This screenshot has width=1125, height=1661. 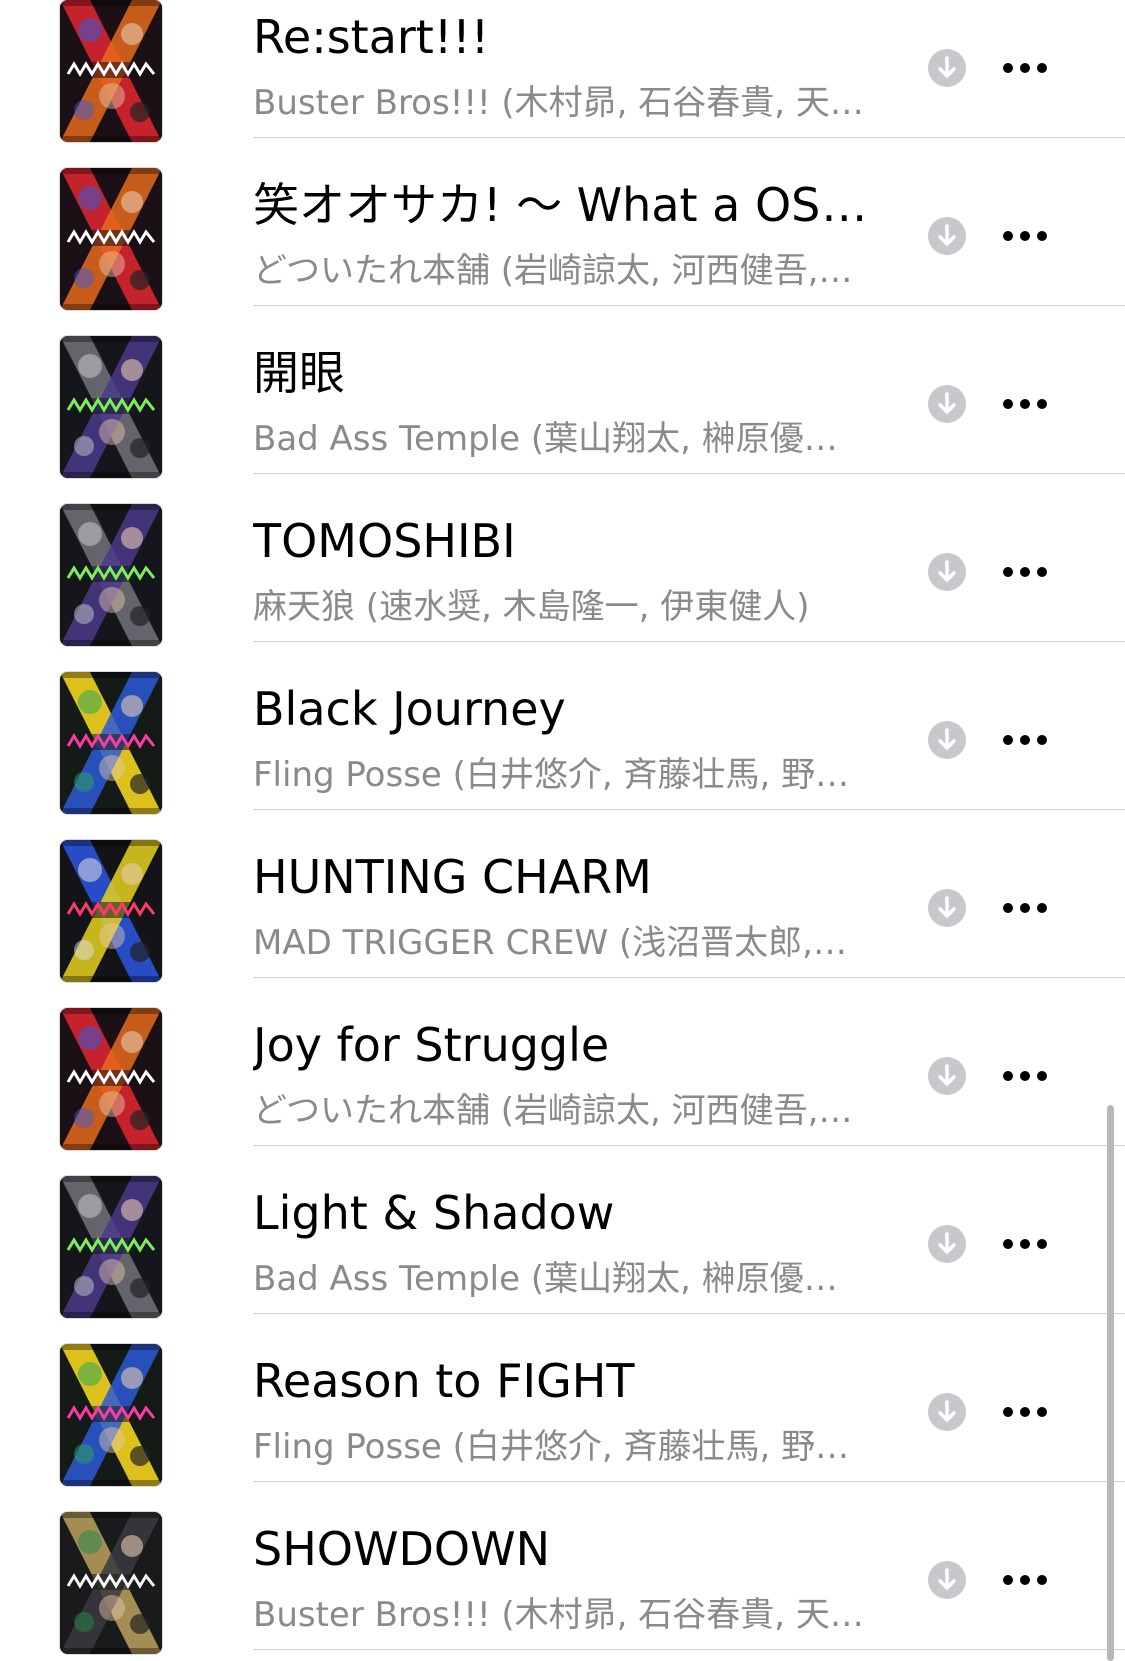 I want to click on song-title: Re:start!!!, so click(x=371, y=37).